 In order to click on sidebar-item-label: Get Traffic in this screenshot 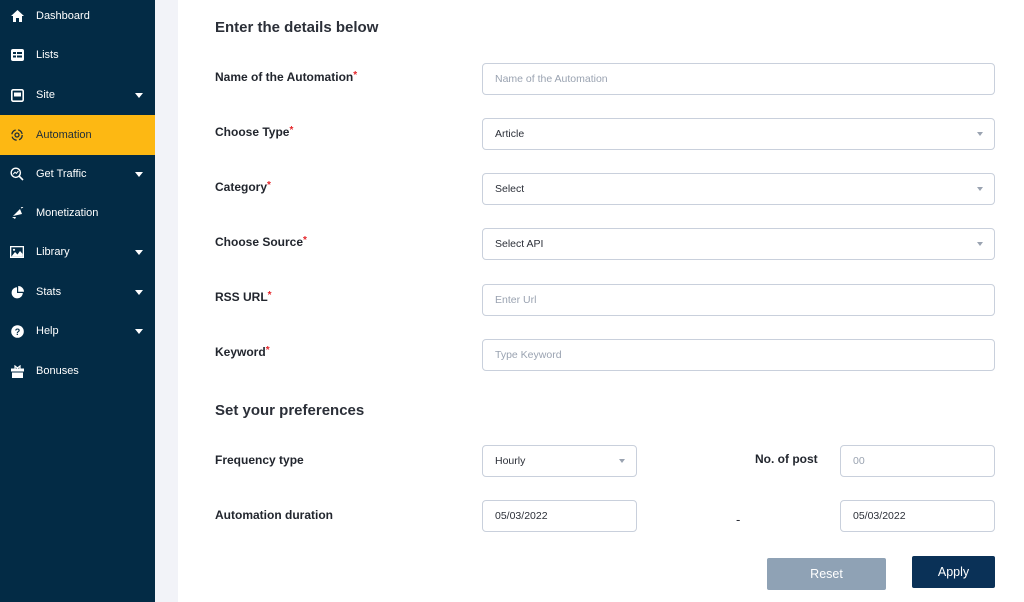, I will do `click(61, 174)`.